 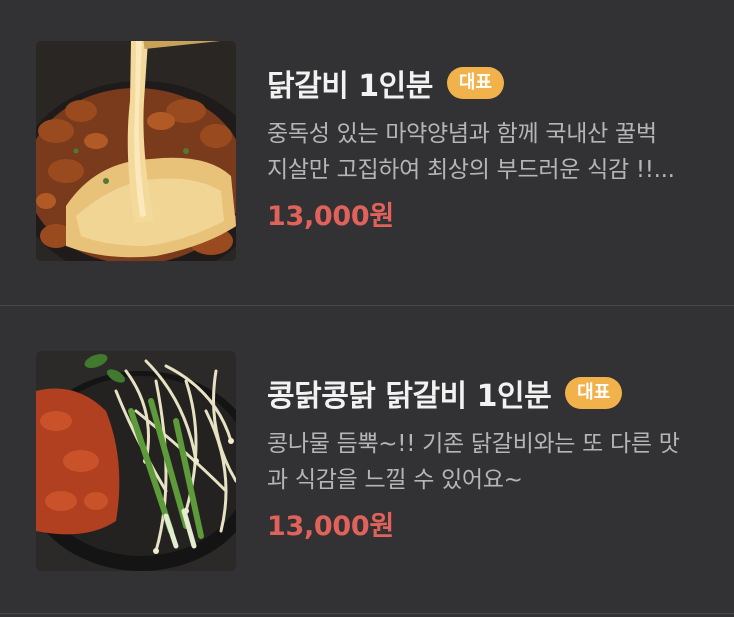 I want to click on description-line: 과 식감을 느낄 수 있어요~, so click(x=395, y=480).